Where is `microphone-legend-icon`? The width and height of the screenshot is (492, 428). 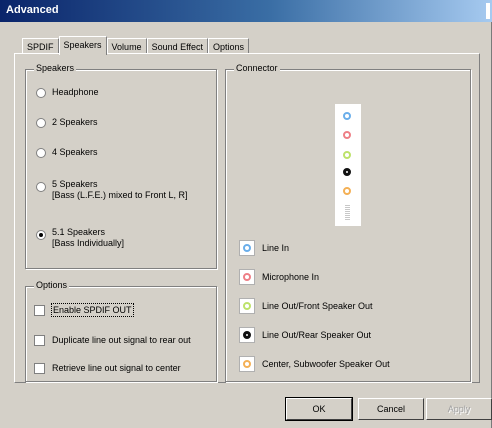
microphone-legend-icon is located at coordinates (247, 277).